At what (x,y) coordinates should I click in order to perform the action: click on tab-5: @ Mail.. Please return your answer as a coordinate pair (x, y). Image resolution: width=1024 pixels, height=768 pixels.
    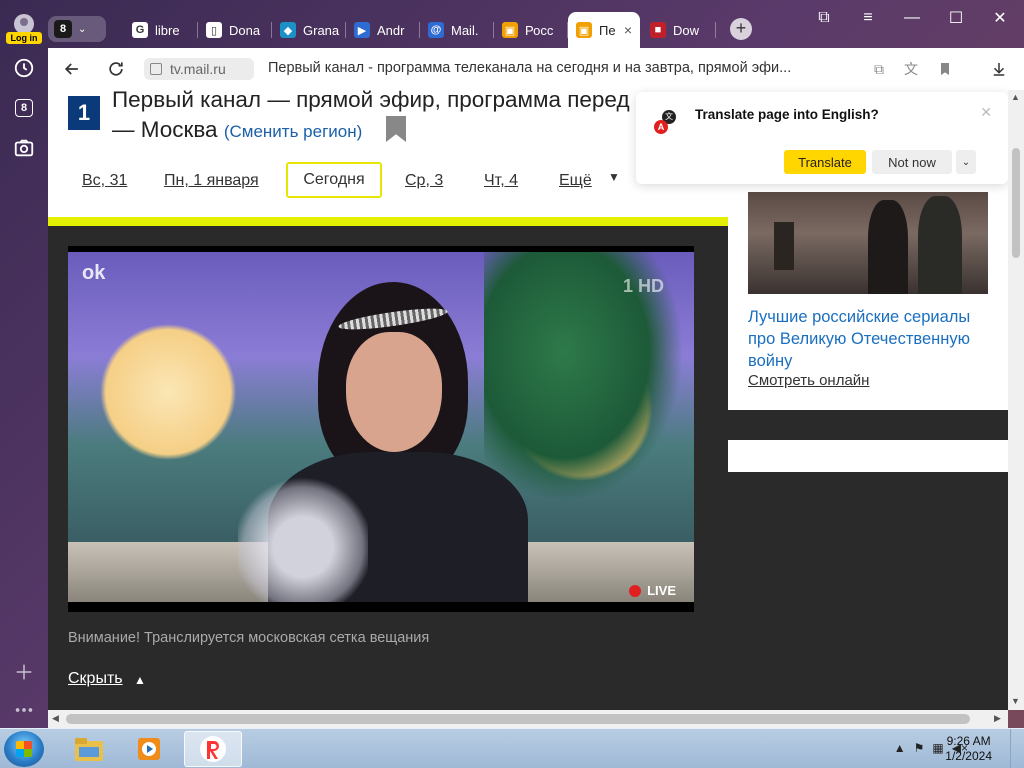
    Looking at the image, I should click on (457, 30).